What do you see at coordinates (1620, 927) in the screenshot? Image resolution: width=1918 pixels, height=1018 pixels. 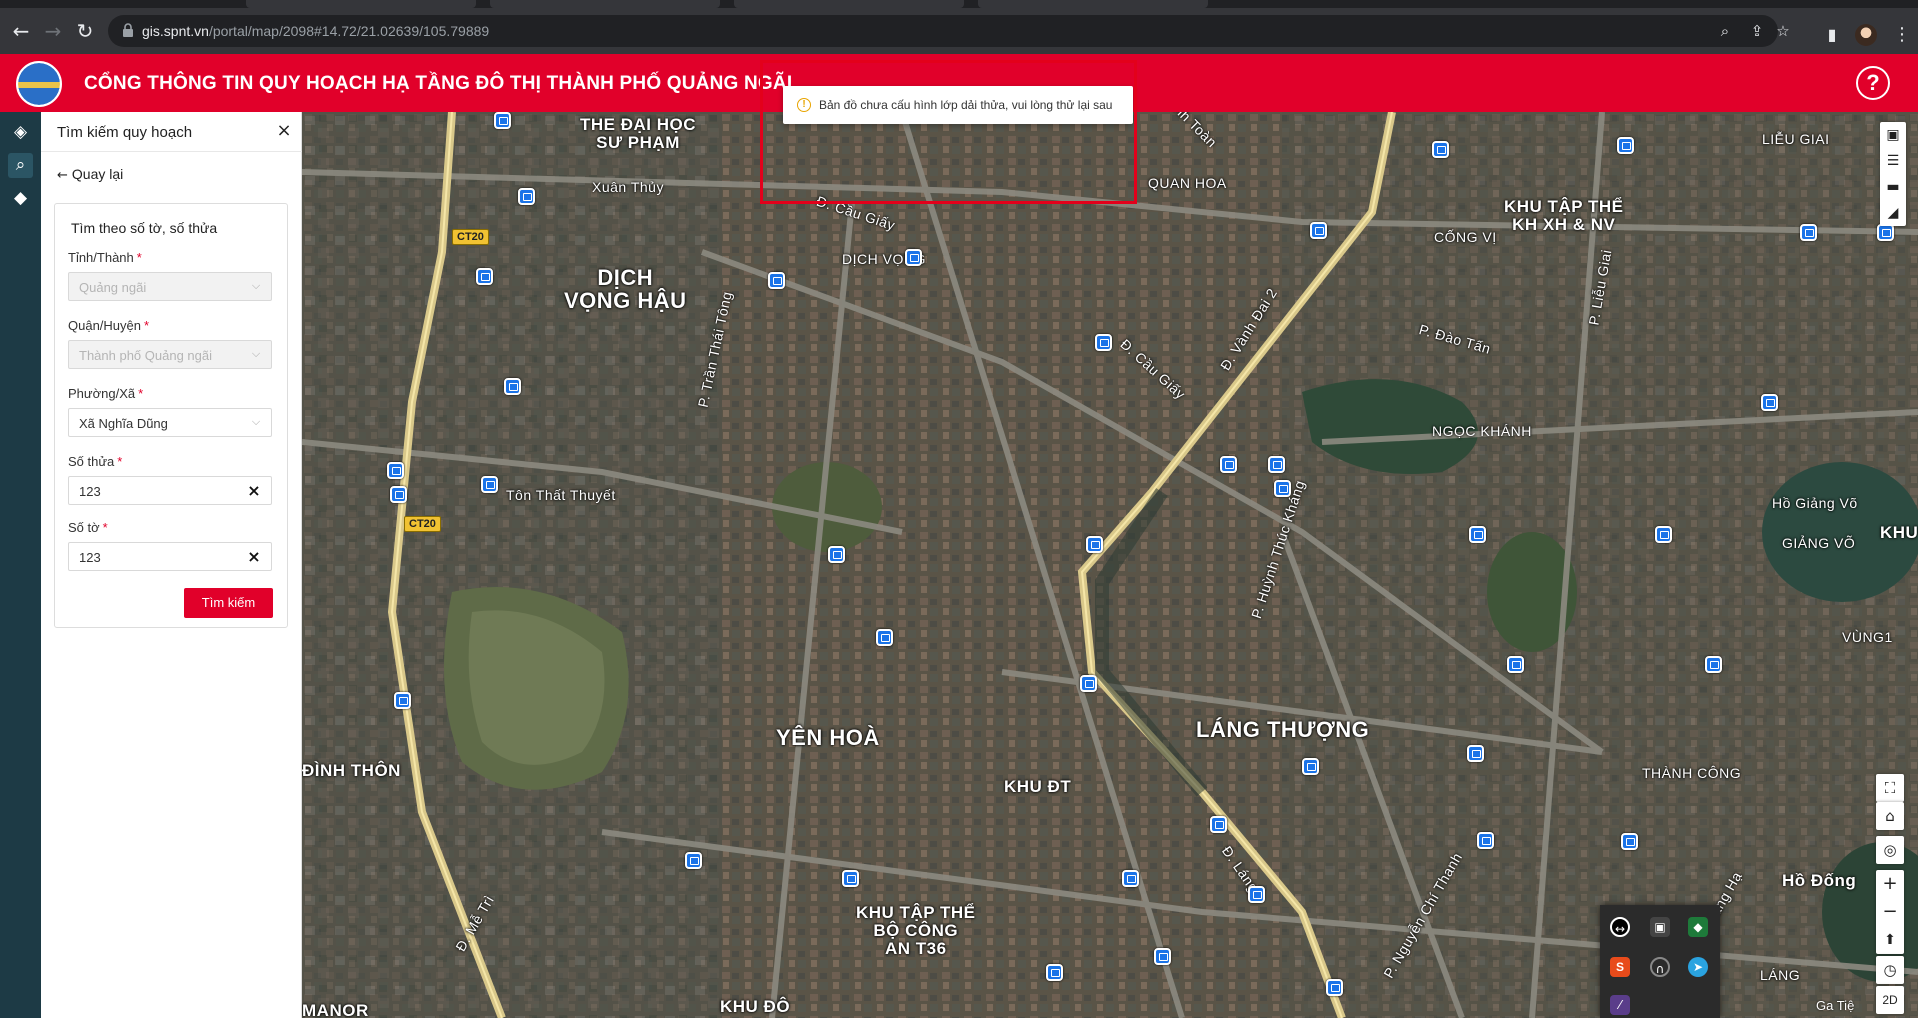 I see `teamviewer-icon: ↔` at bounding box center [1620, 927].